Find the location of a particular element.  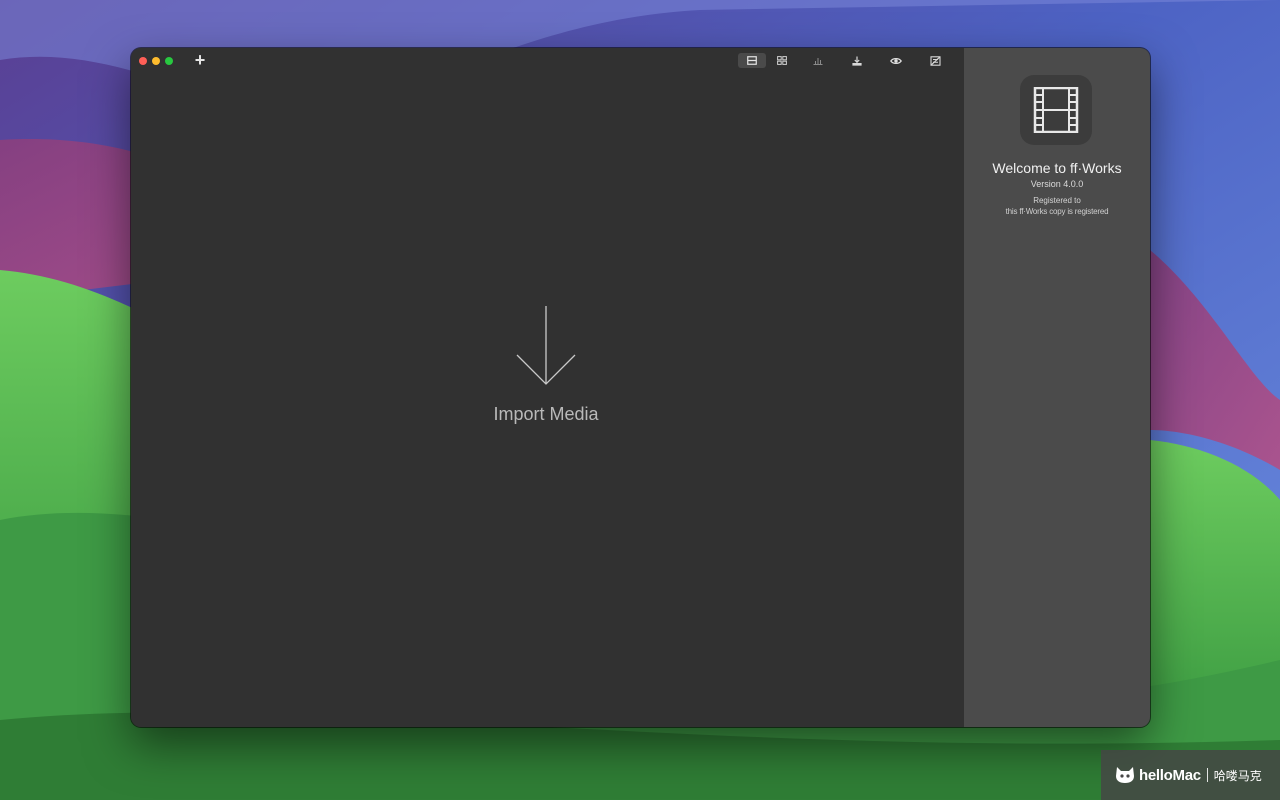

film-icon is located at coordinates (1056, 110).